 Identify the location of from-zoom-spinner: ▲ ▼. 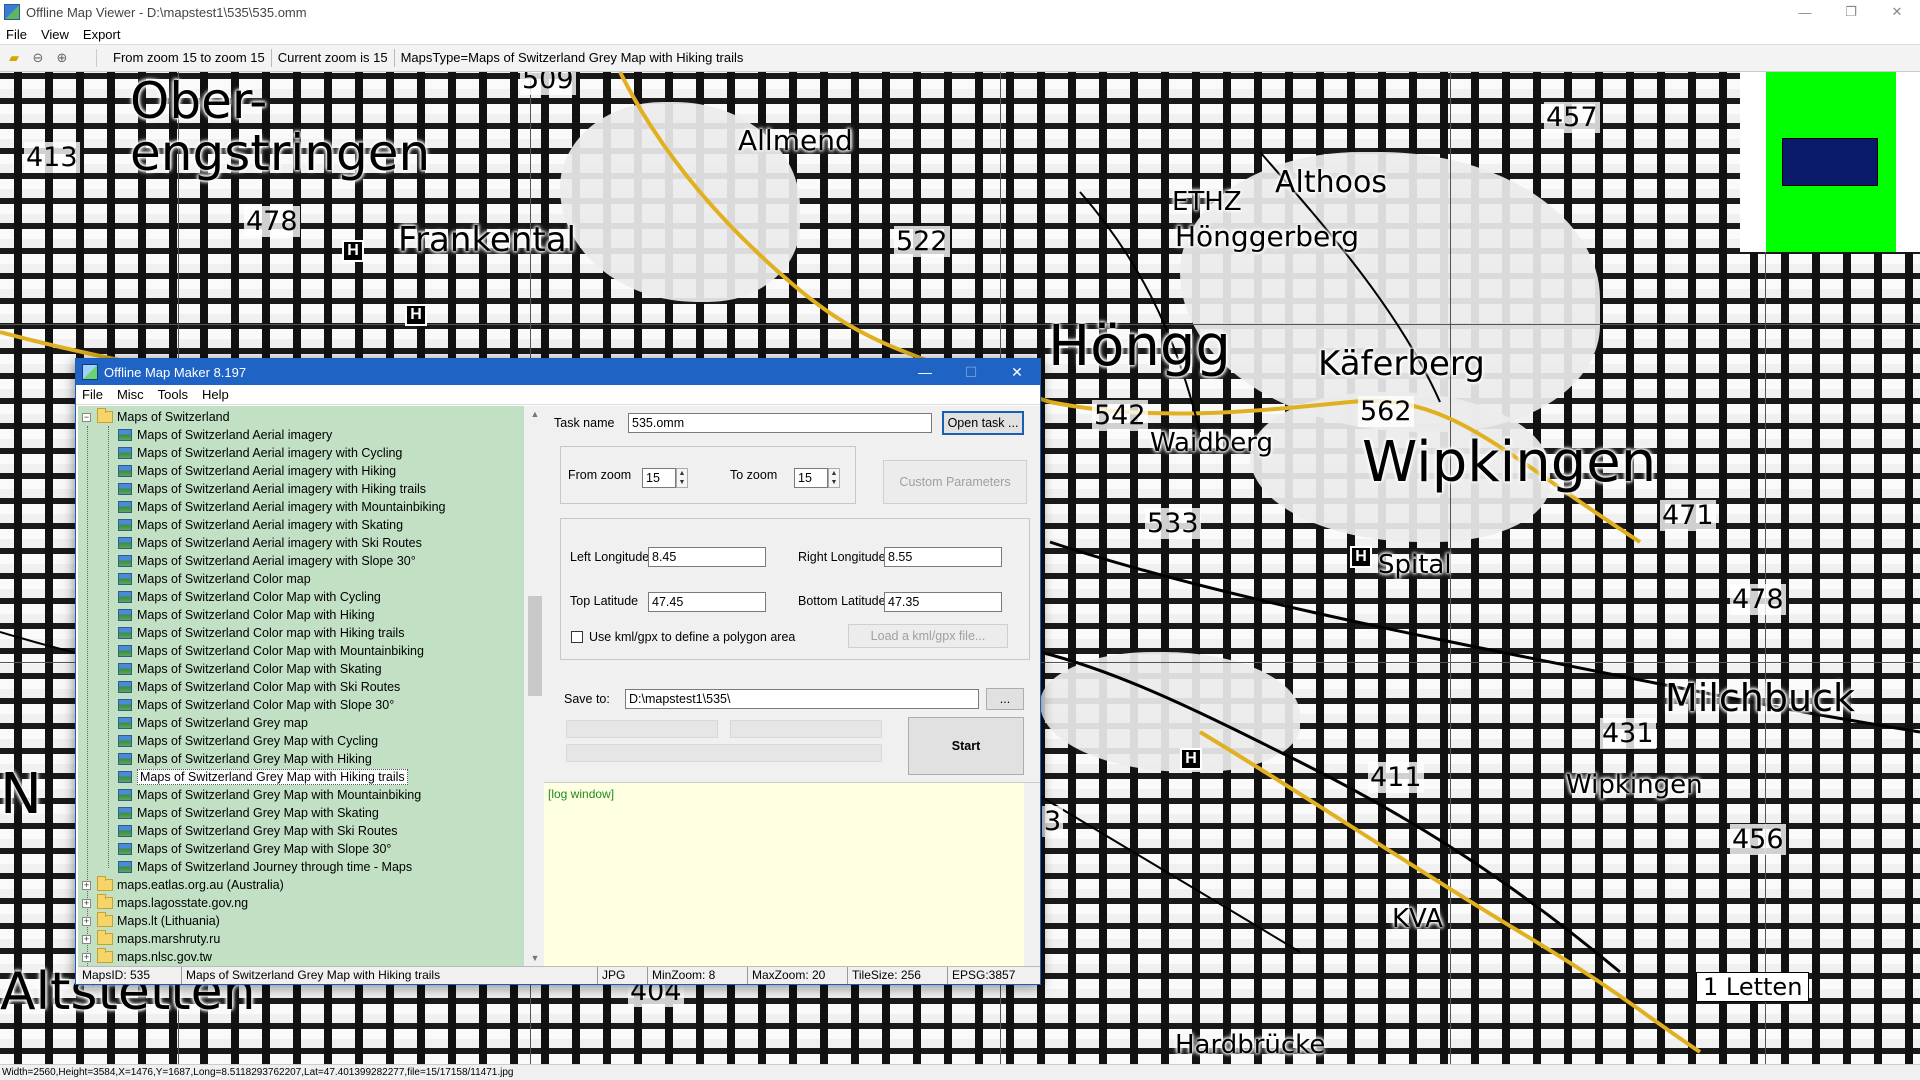
(682, 478).